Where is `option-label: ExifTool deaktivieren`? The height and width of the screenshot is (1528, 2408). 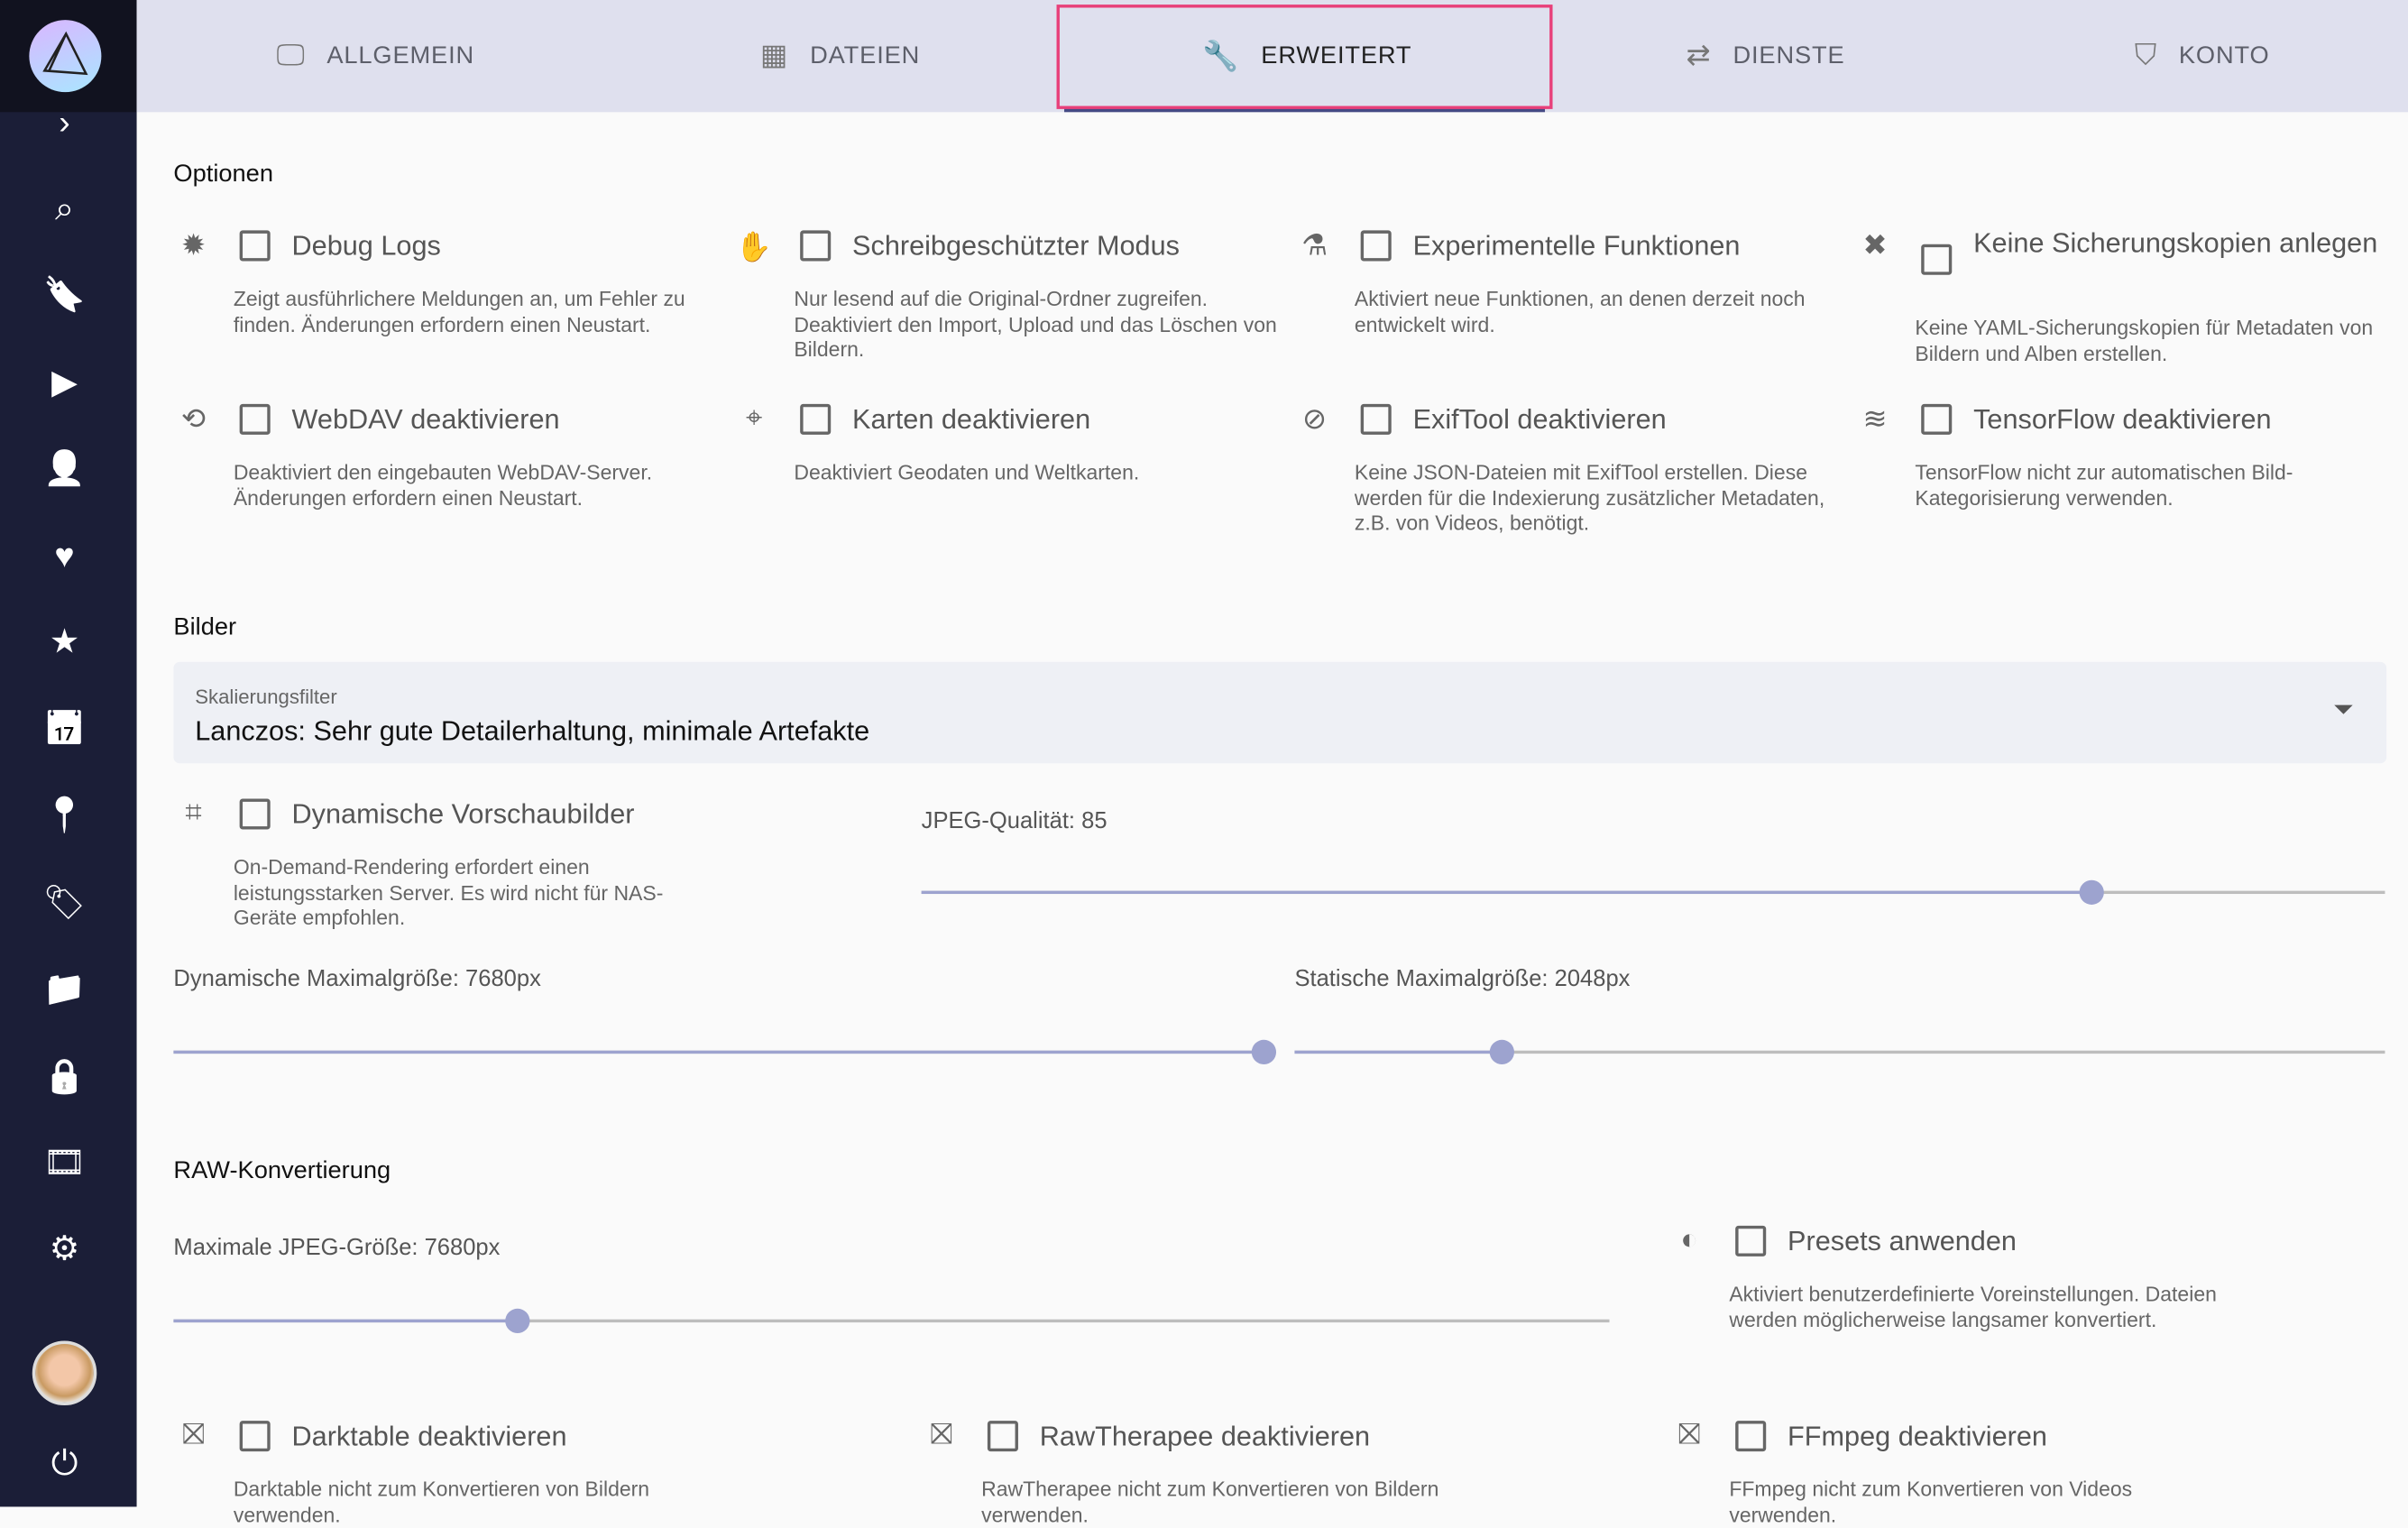
option-label: ExifTool deaktivieren is located at coordinates (1628, 418).